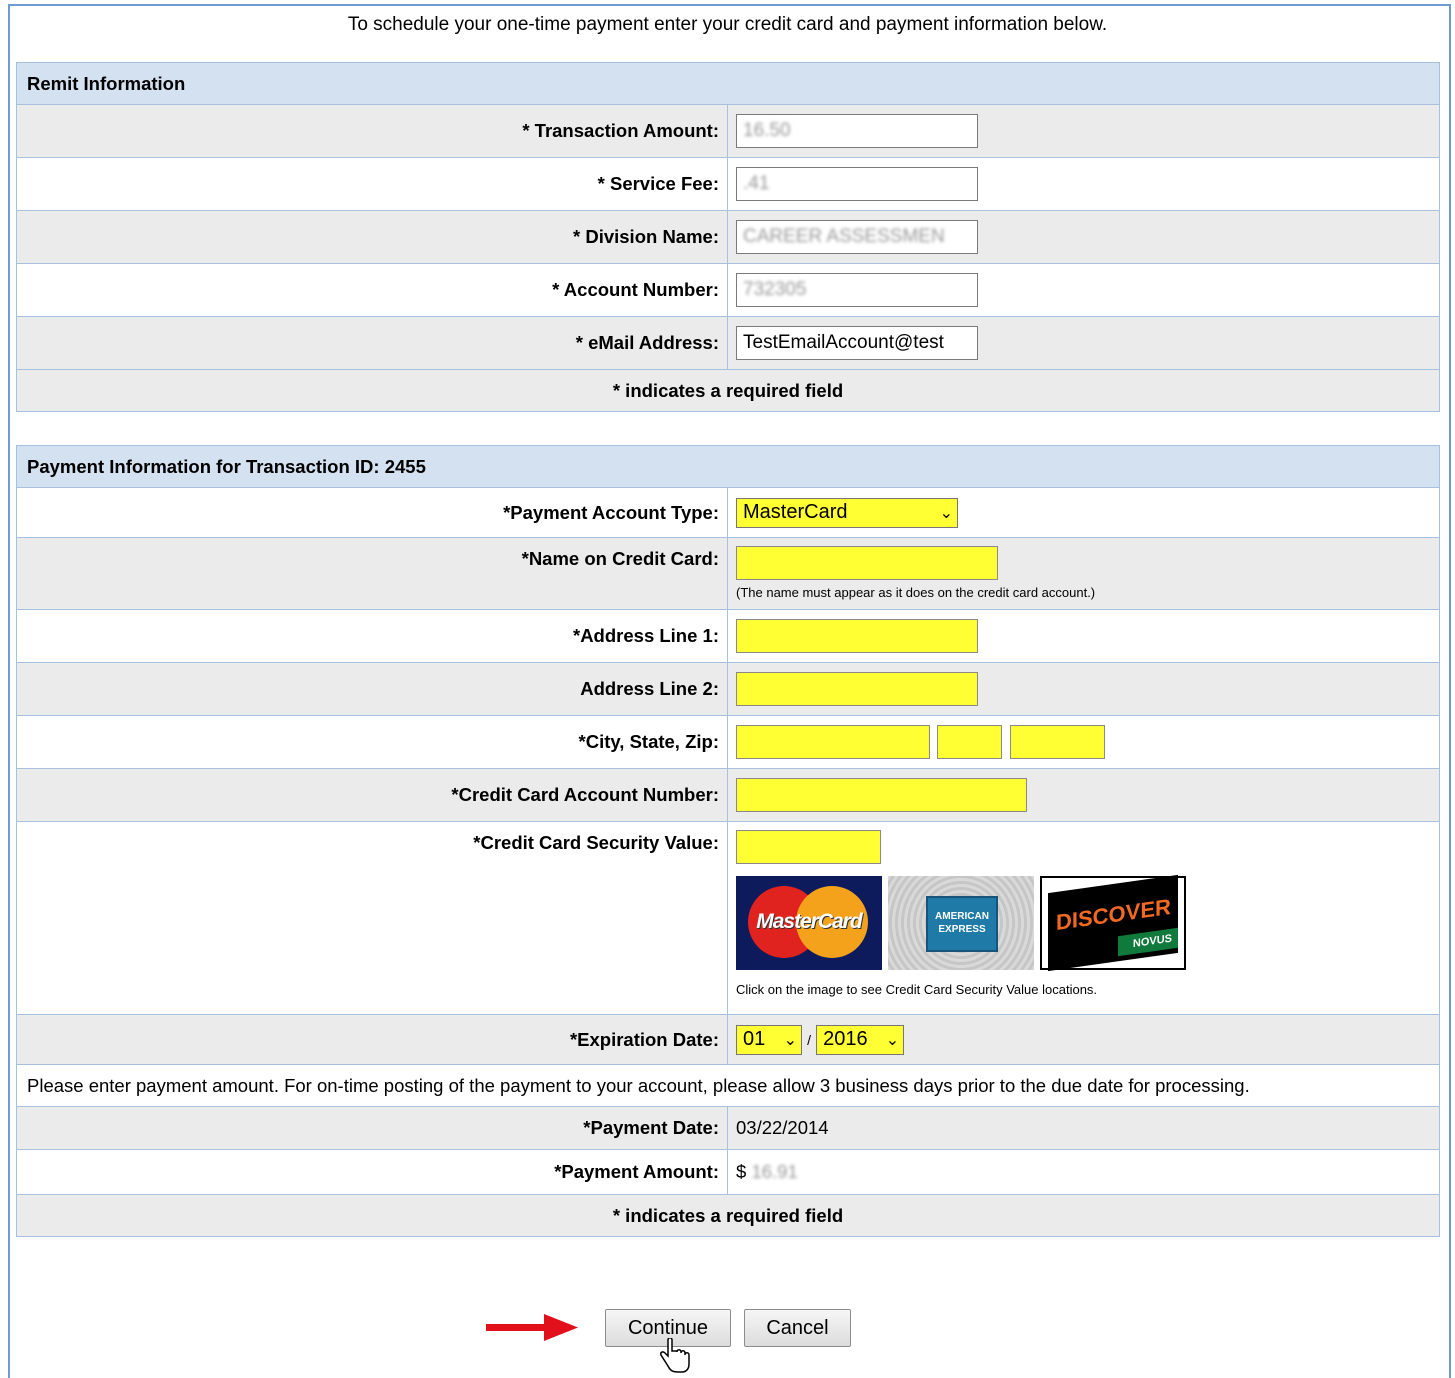  I want to click on email-label: * eMail Address:, so click(372, 343).